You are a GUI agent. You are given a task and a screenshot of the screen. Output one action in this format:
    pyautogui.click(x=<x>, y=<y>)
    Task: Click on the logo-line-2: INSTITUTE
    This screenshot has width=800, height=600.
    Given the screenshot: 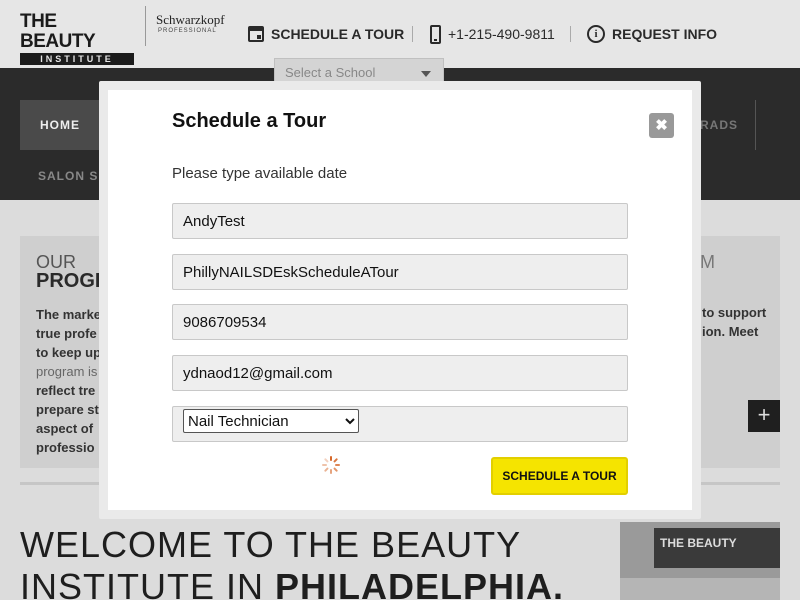 What is the action you would take?
    pyautogui.click(x=77, y=59)
    